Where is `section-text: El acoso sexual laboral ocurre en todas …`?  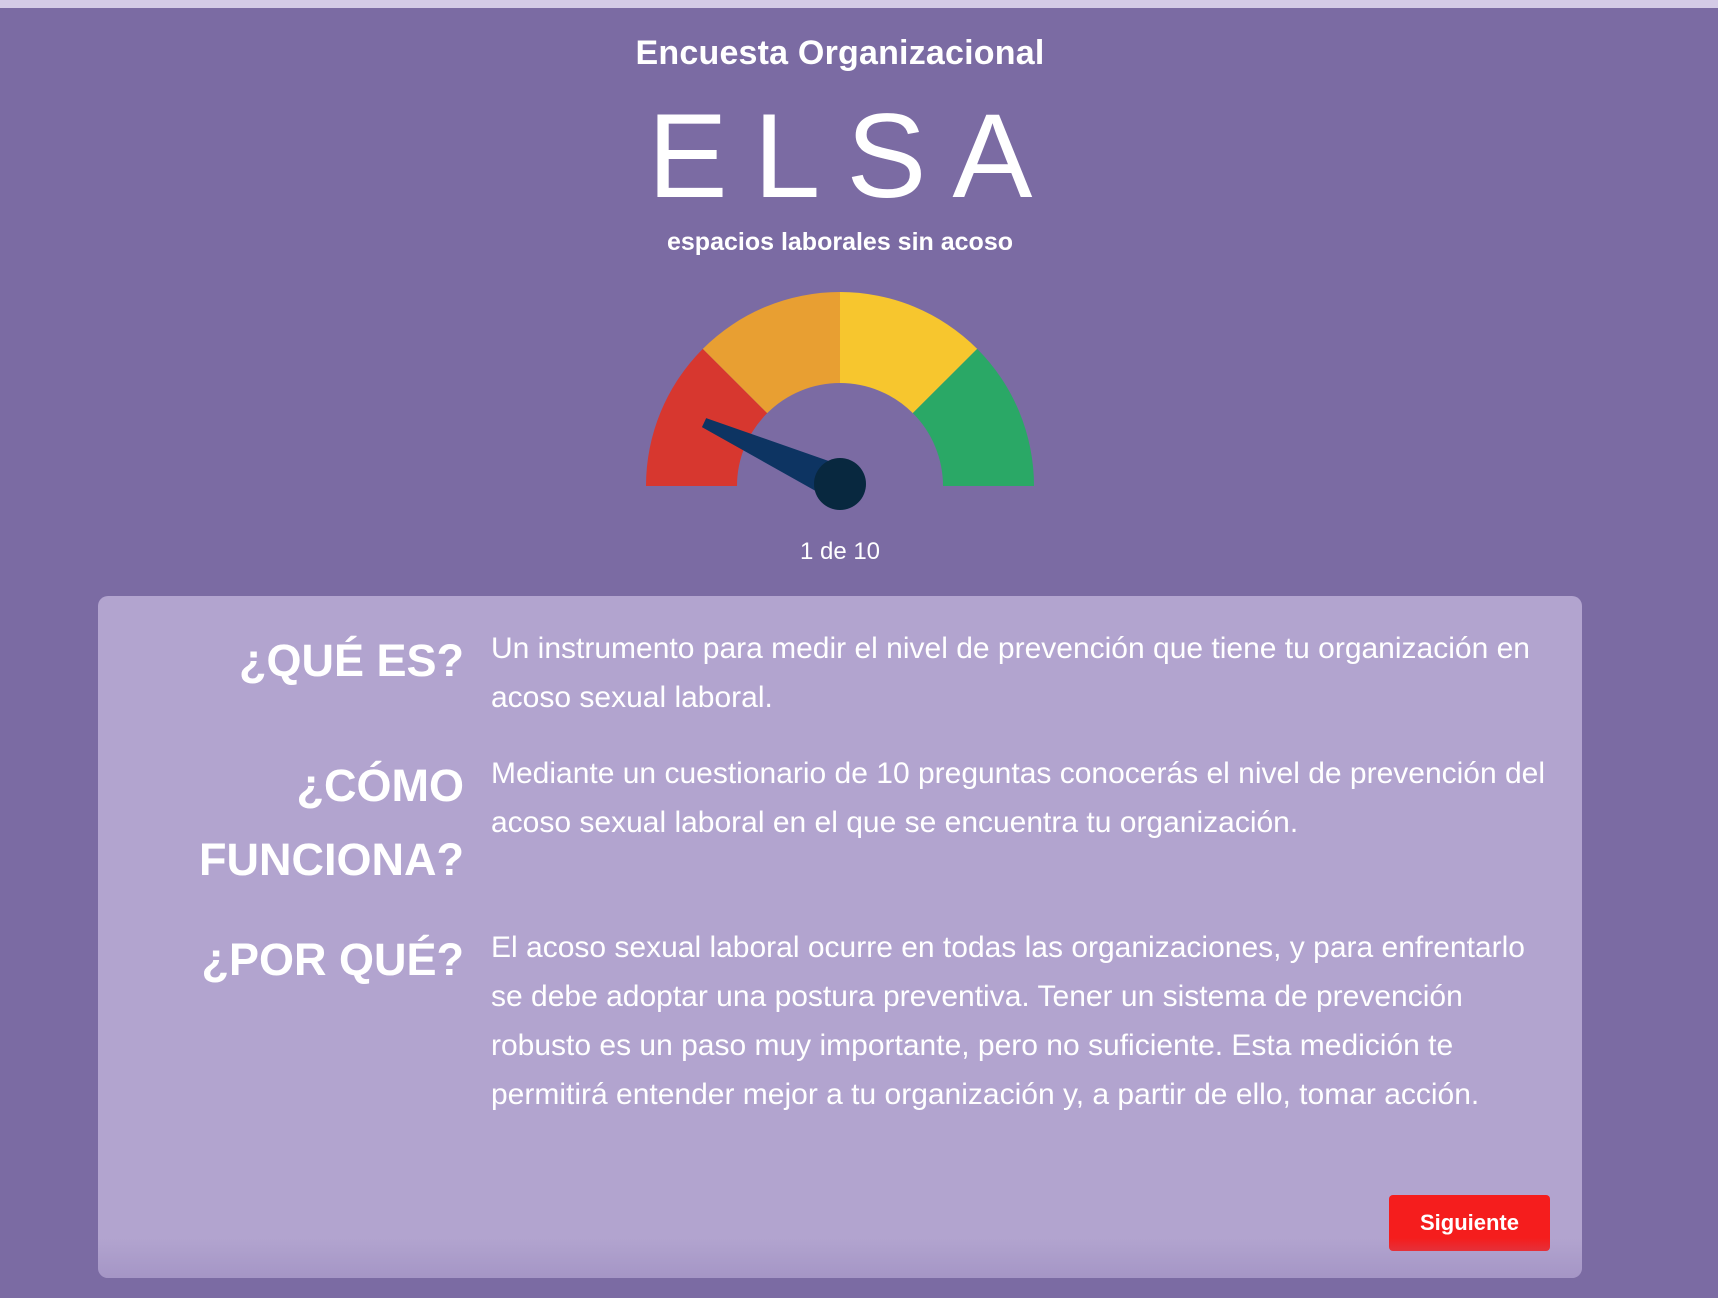 section-text: El acoso sexual laboral ocurre en todas … is located at coordinates (1008, 1021).